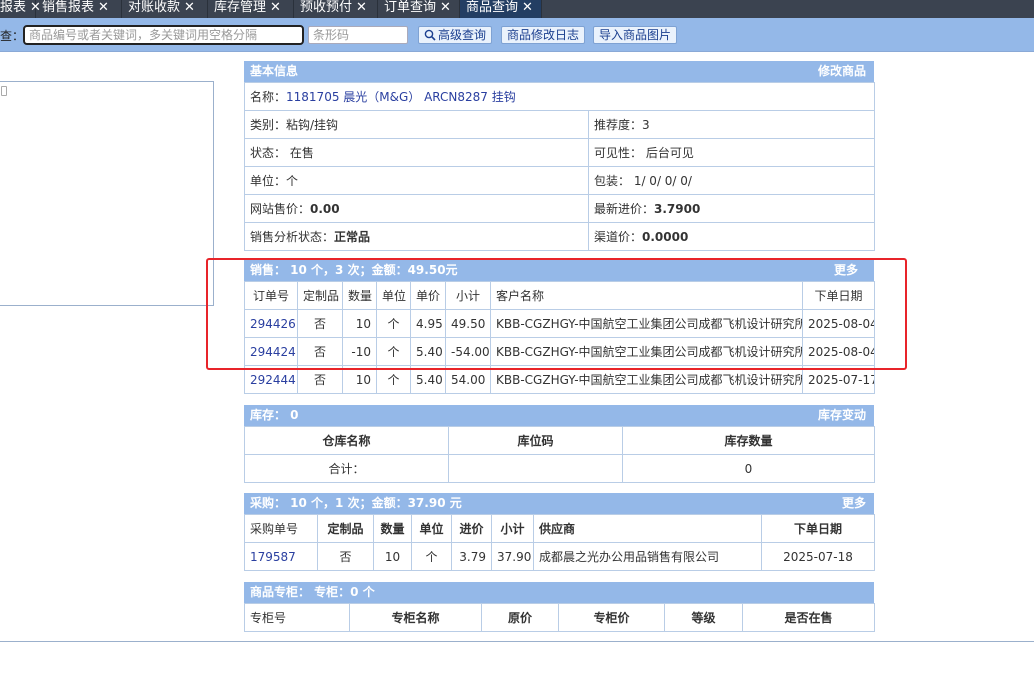 The width and height of the screenshot is (1034, 697). Describe the element at coordinates (624, 209) in the screenshot. I see `latest-cost-label: 最新进价：` at that location.